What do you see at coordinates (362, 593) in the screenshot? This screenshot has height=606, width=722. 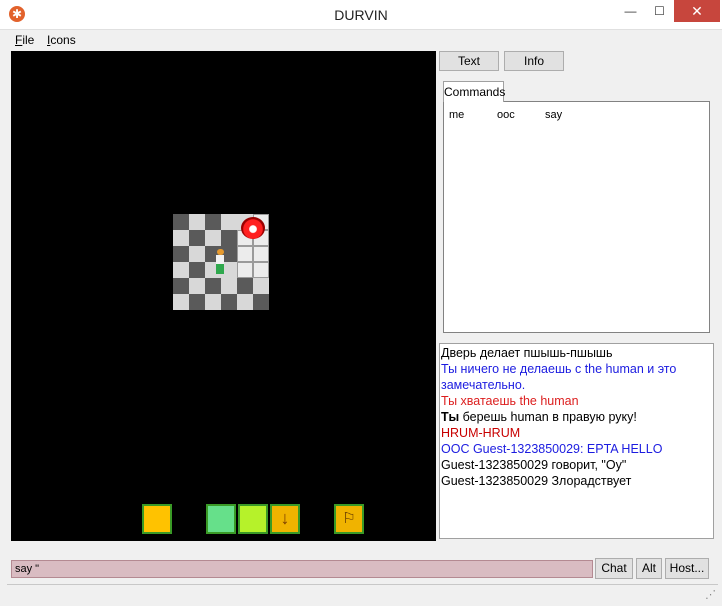 I see `status-bar: ⋰` at bounding box center [362, 593].